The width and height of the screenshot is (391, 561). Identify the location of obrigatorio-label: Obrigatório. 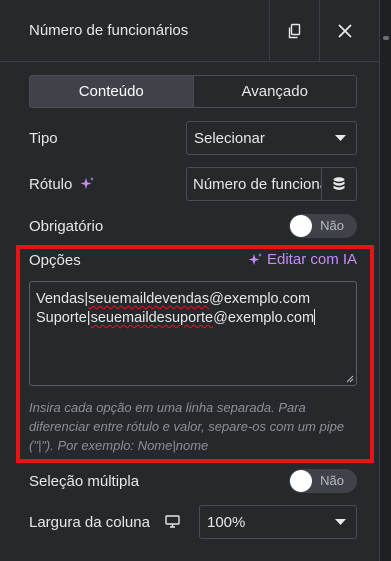
(66, 226).